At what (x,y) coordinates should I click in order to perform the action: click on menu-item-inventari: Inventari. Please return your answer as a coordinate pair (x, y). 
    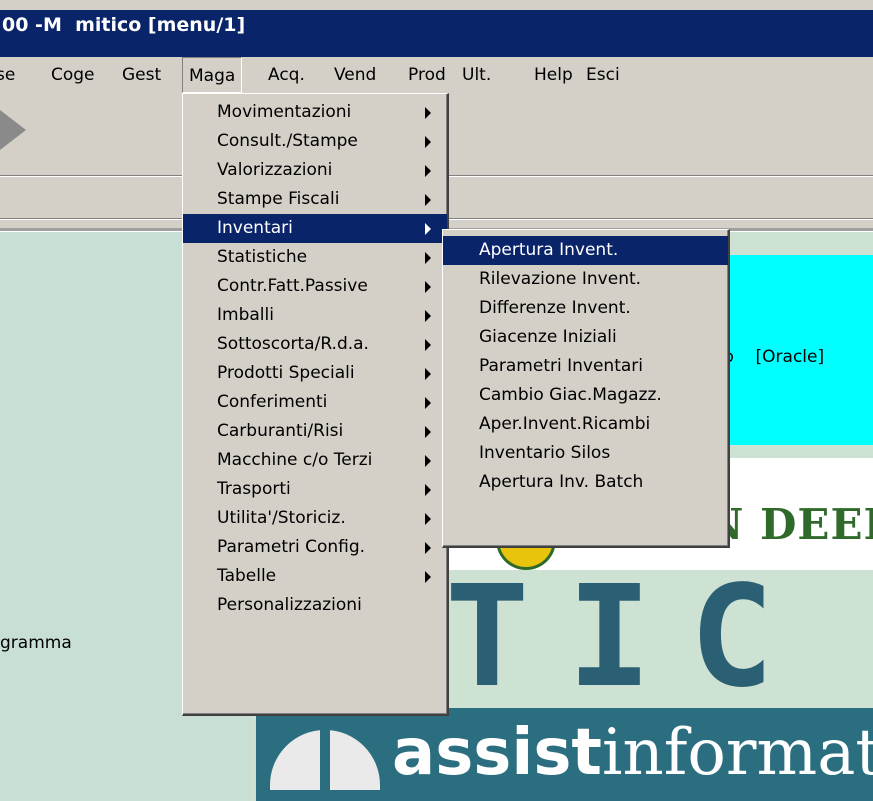
    Looking at the image, I should click on (315, 228).